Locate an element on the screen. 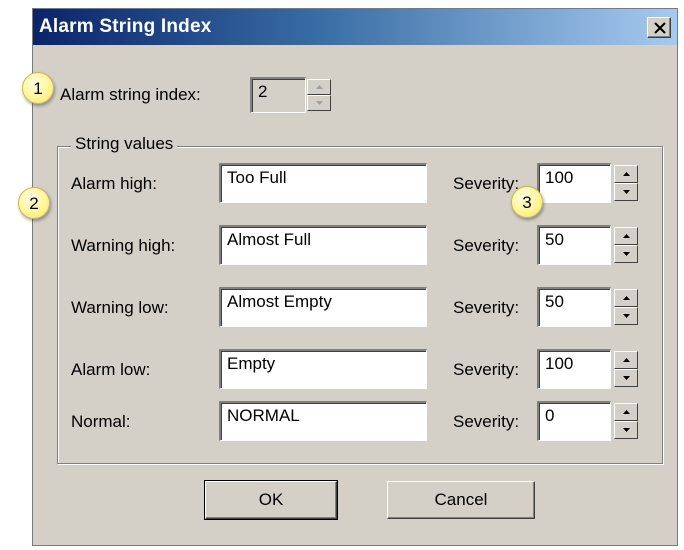  warning-high-field: Almost Full is located at coordinates (323, 245).